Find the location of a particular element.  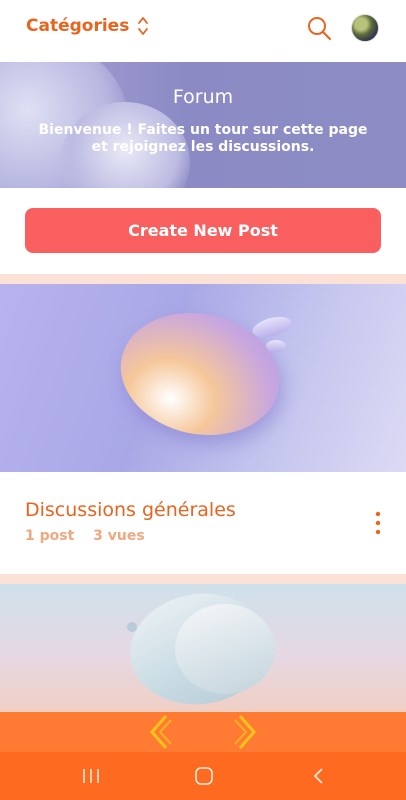

recent-apps-icon is located at coordinates (91, 776).